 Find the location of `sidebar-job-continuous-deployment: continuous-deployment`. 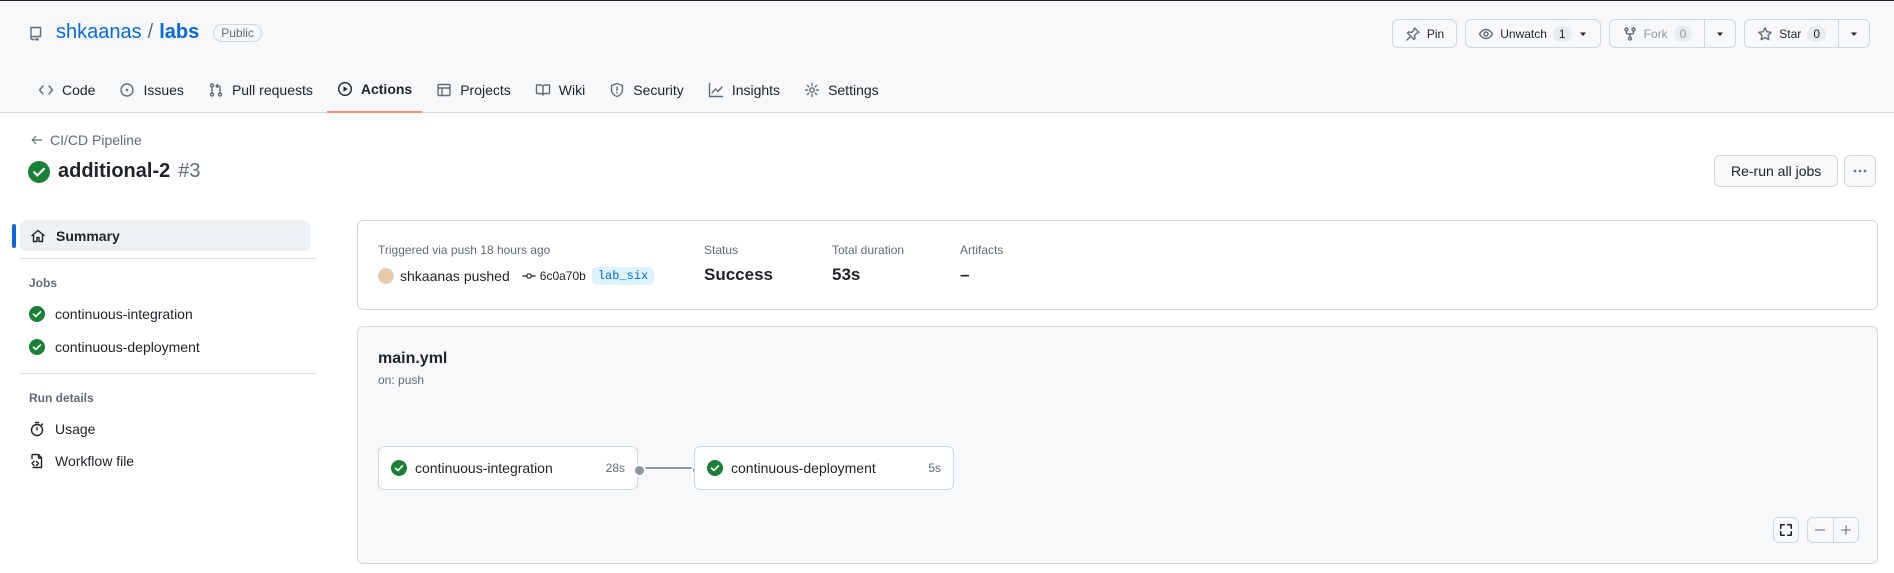

sidebar-job-continuous-deployment: continuous-deployment is located at coordinates (114, 347).